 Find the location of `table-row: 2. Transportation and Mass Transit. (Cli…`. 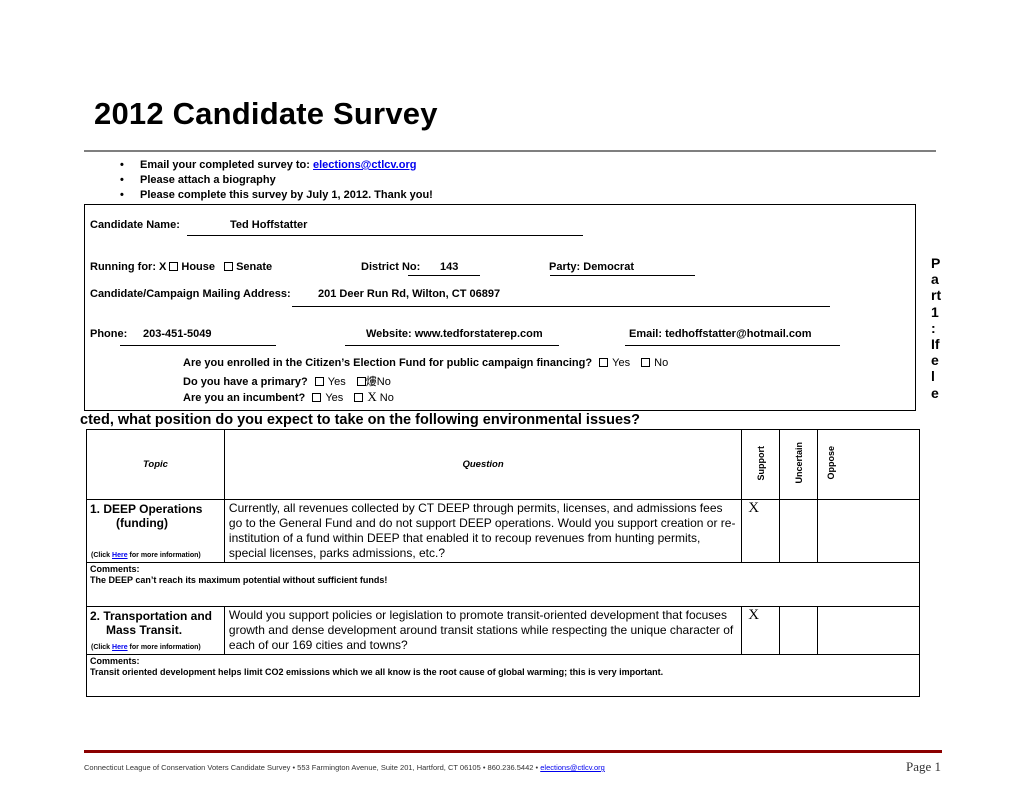

table-row: 2. Transportation and Mass Transit. (Cli… is located at coordinates (503, 630).